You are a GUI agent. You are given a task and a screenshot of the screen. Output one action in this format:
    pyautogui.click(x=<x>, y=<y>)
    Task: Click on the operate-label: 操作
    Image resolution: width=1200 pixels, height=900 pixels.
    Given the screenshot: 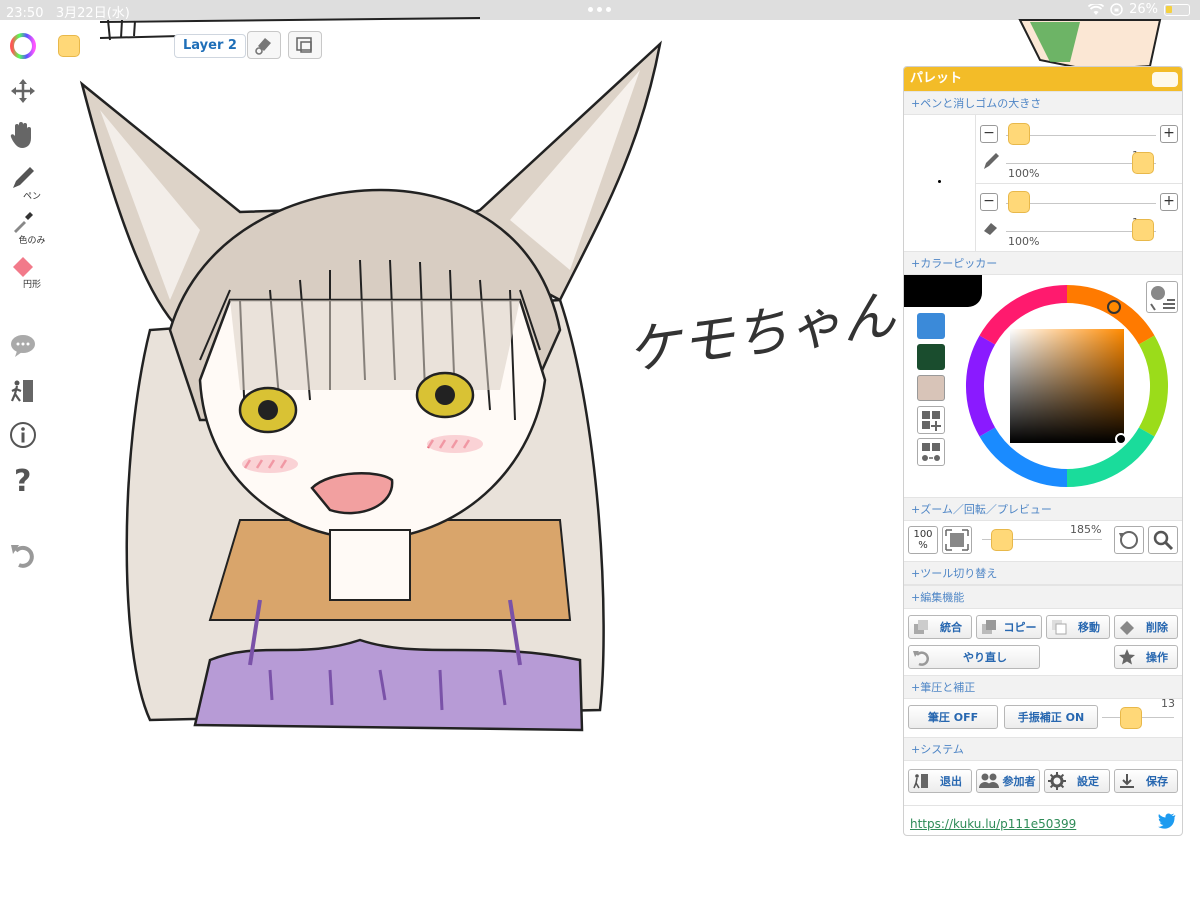 What is the action you would take?
    pyautogui.click(x=1157, y=657)
    